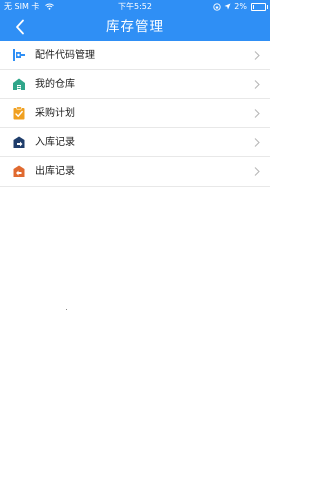 Image resolution: width=320 pixels, height=480 pixels. Describe the element at coordinates (55, 171) in the screenshot. I see `menu-item-label: 出库记录` at that location.